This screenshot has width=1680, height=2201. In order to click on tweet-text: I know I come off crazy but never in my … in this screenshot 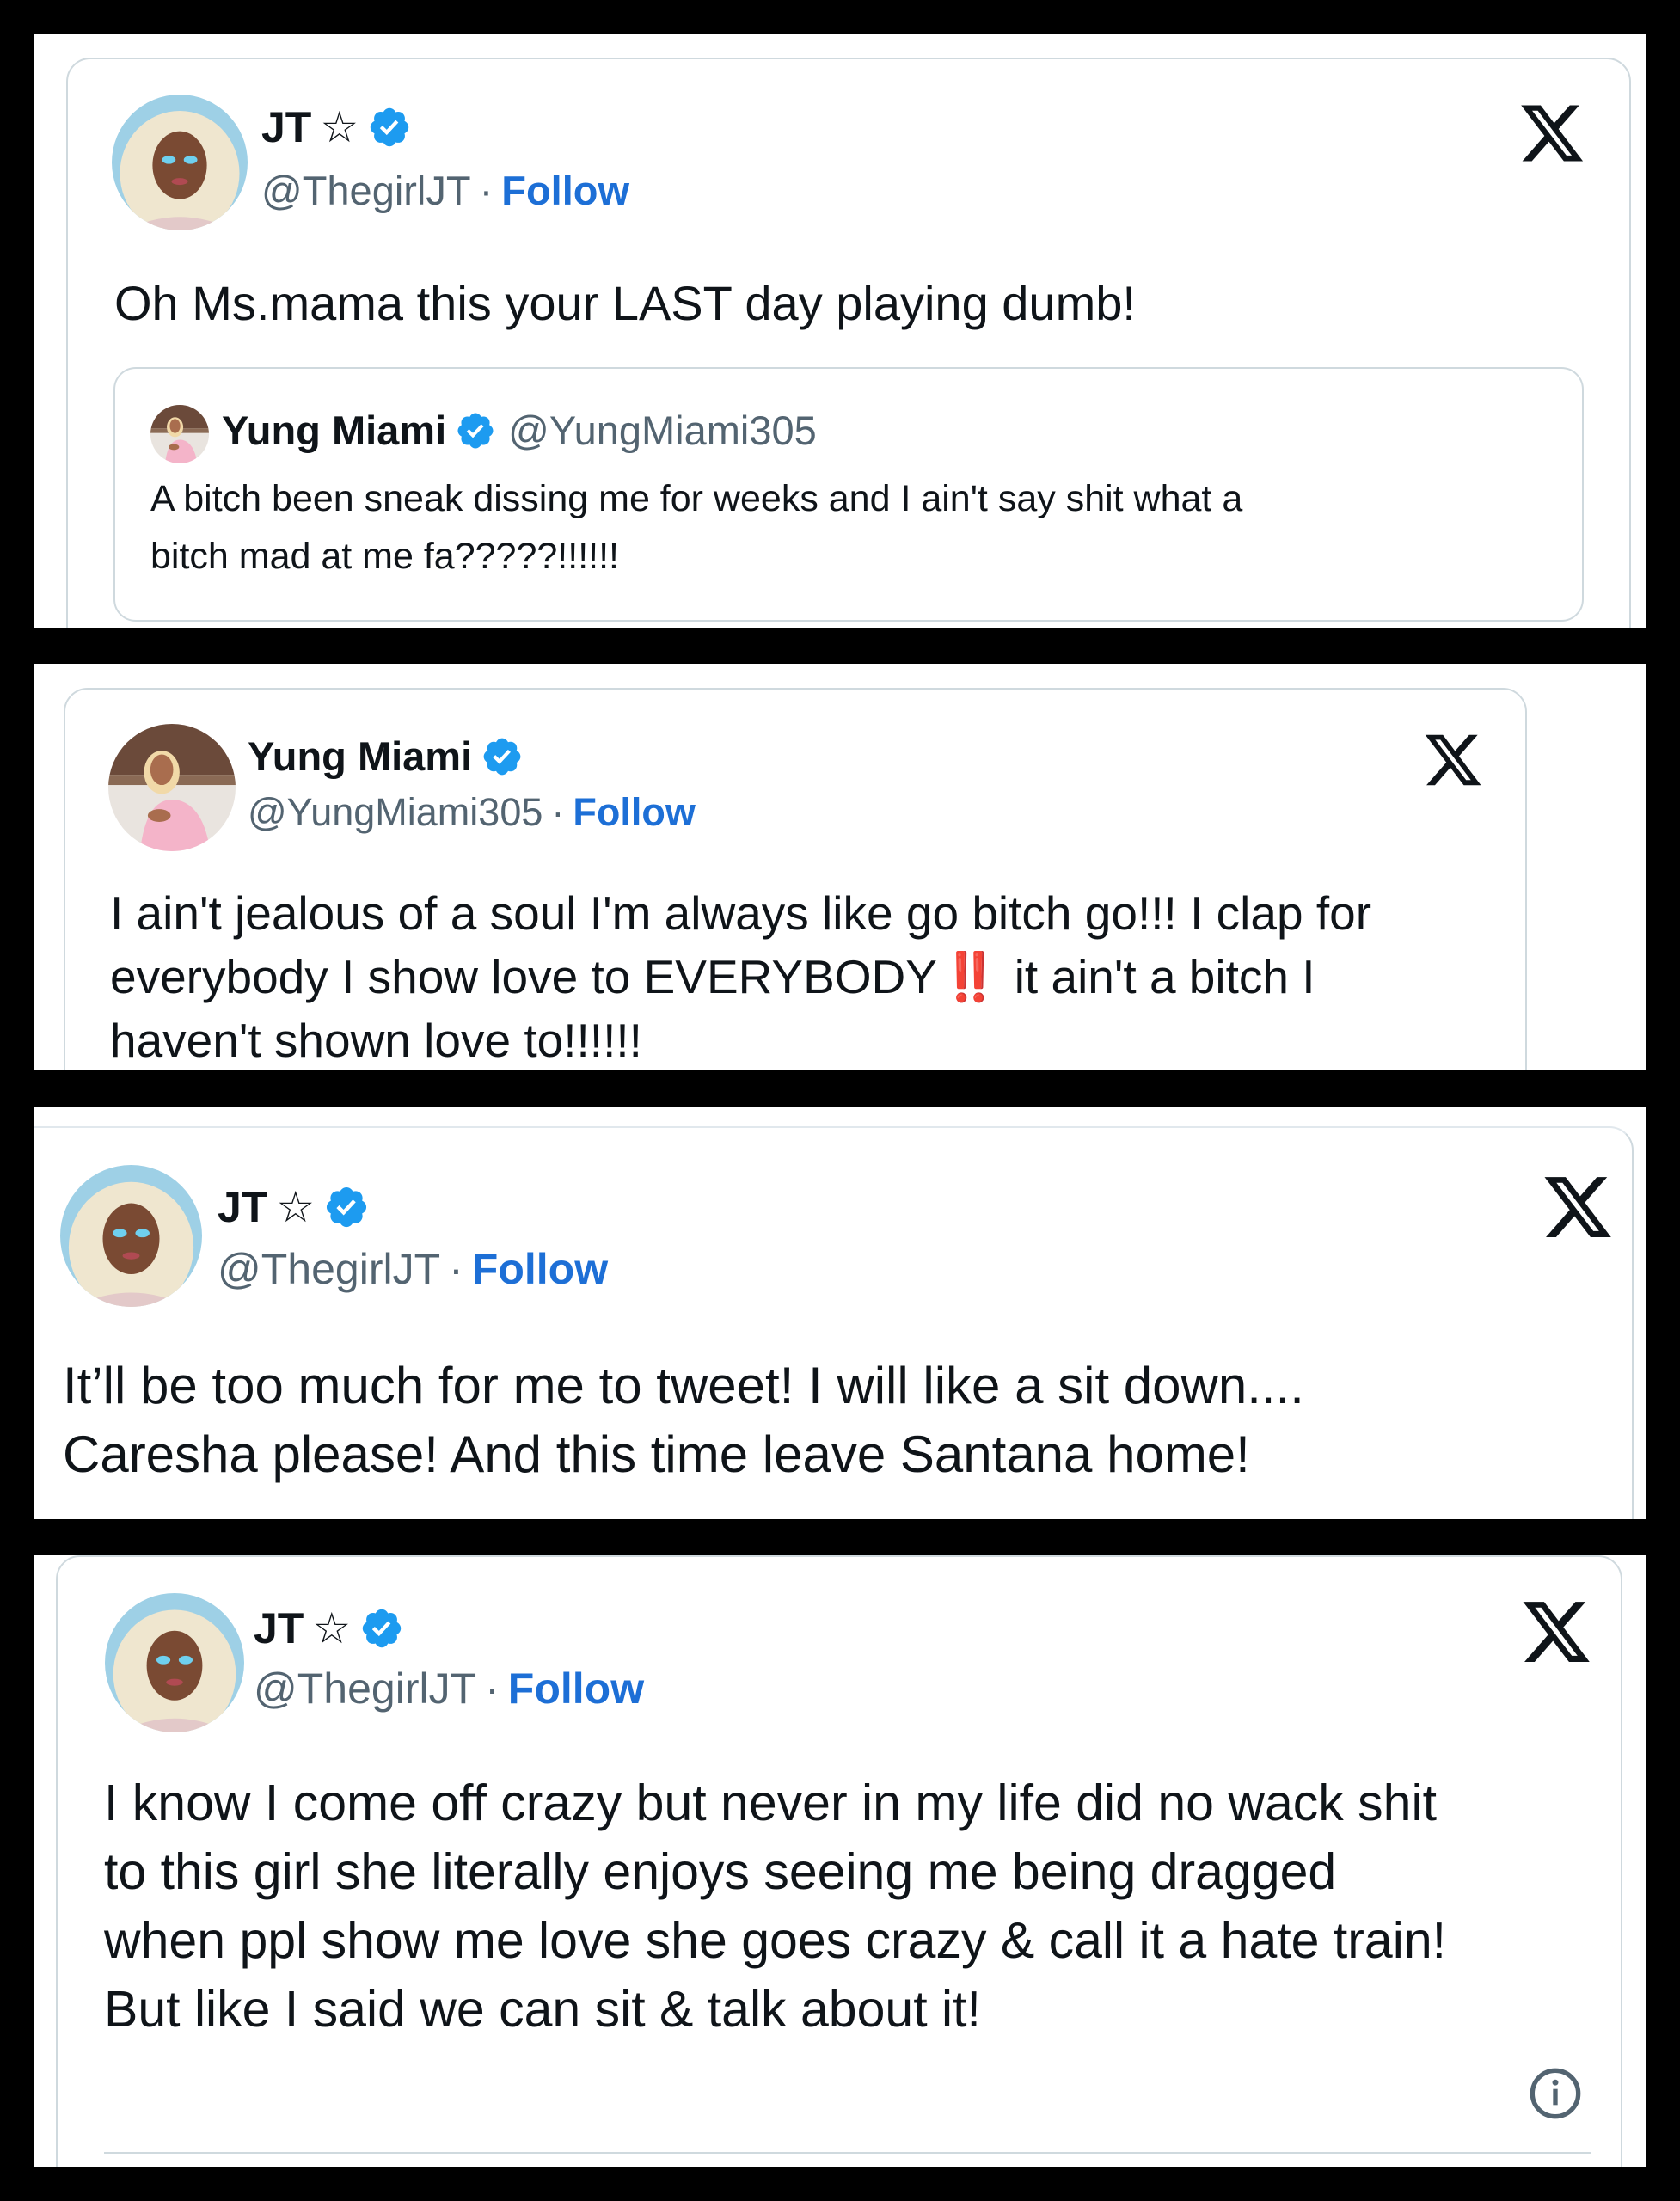, I will do `click(776, 1906)`.